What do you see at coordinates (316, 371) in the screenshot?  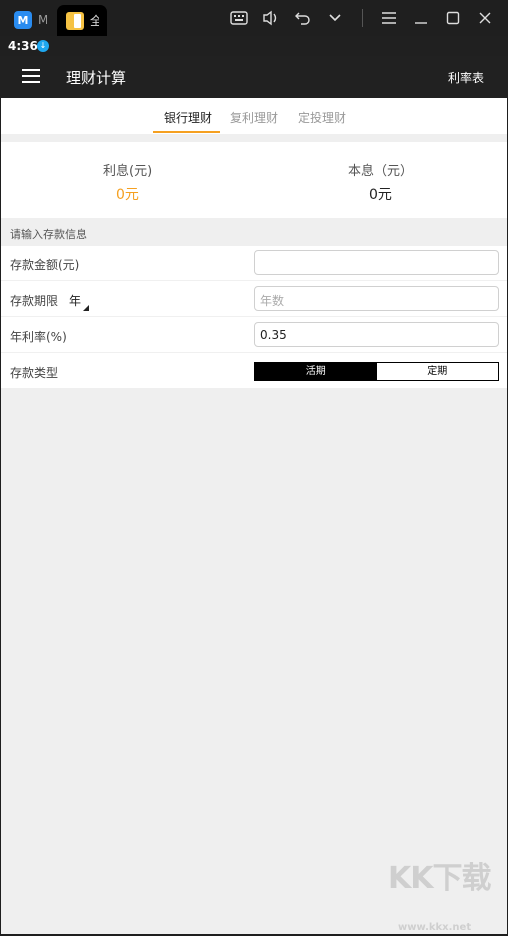 I see `type-option-demand: 活期` at bounding box center [316, 371].